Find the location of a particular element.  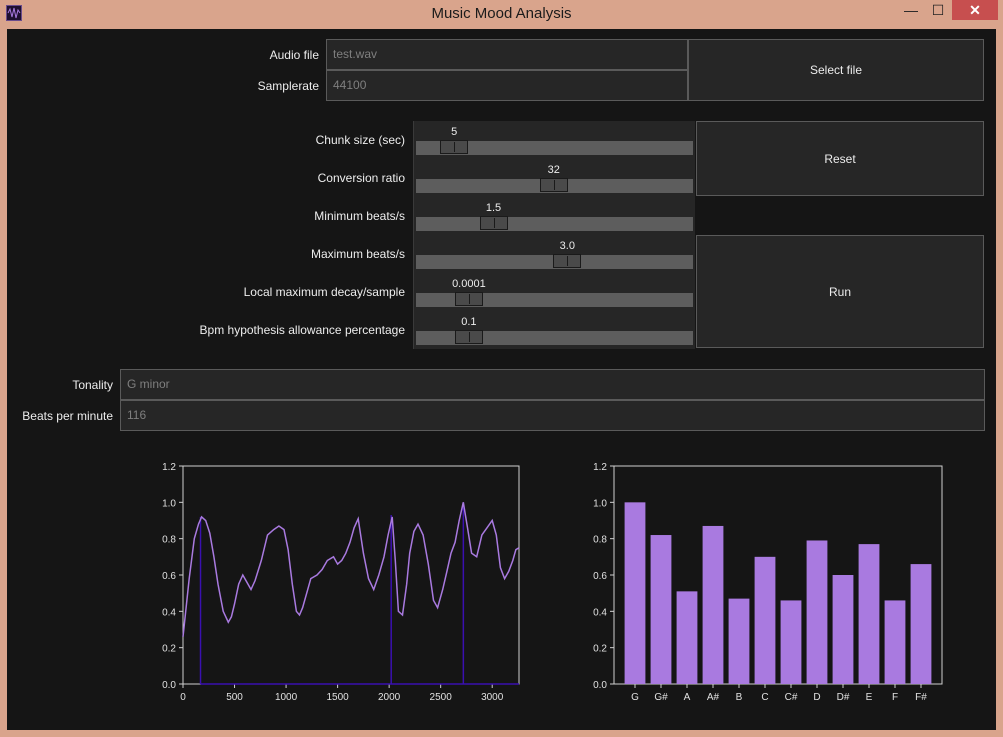

plot-frame is located at coordinates (351, 575).